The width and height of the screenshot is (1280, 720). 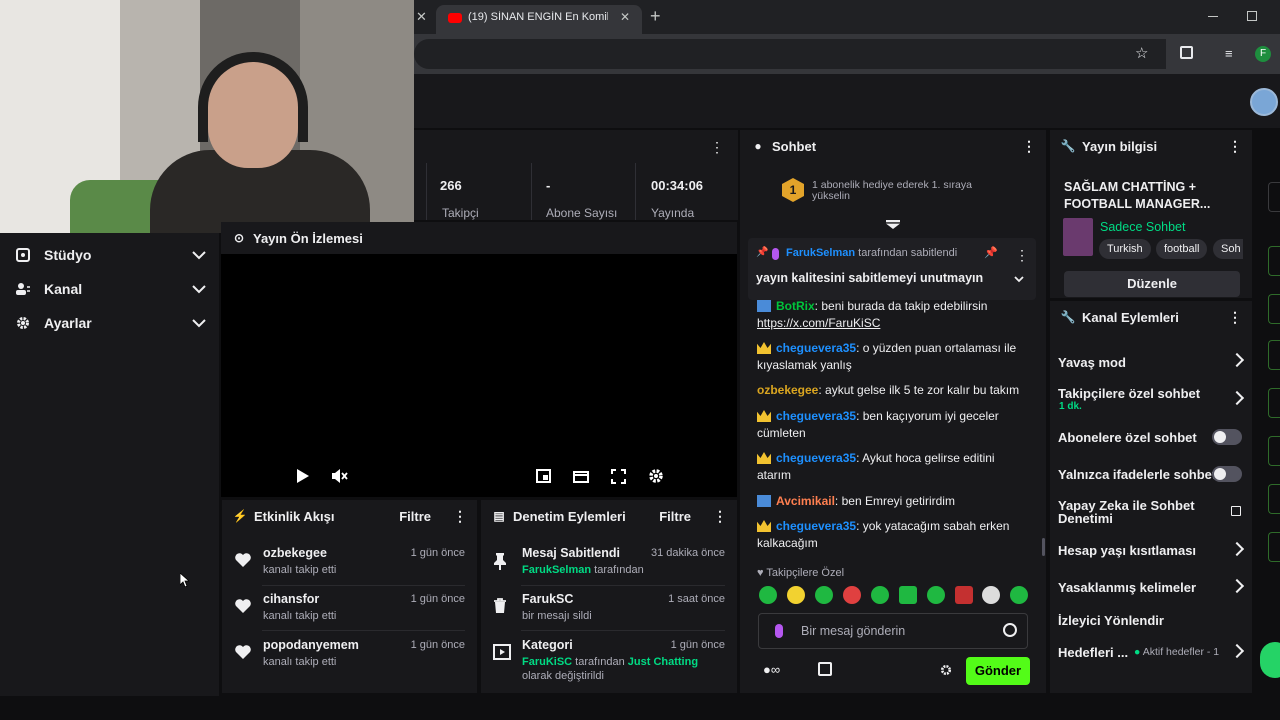 I want to click on emoji-picker-icon, so click(x=1010, y=630).